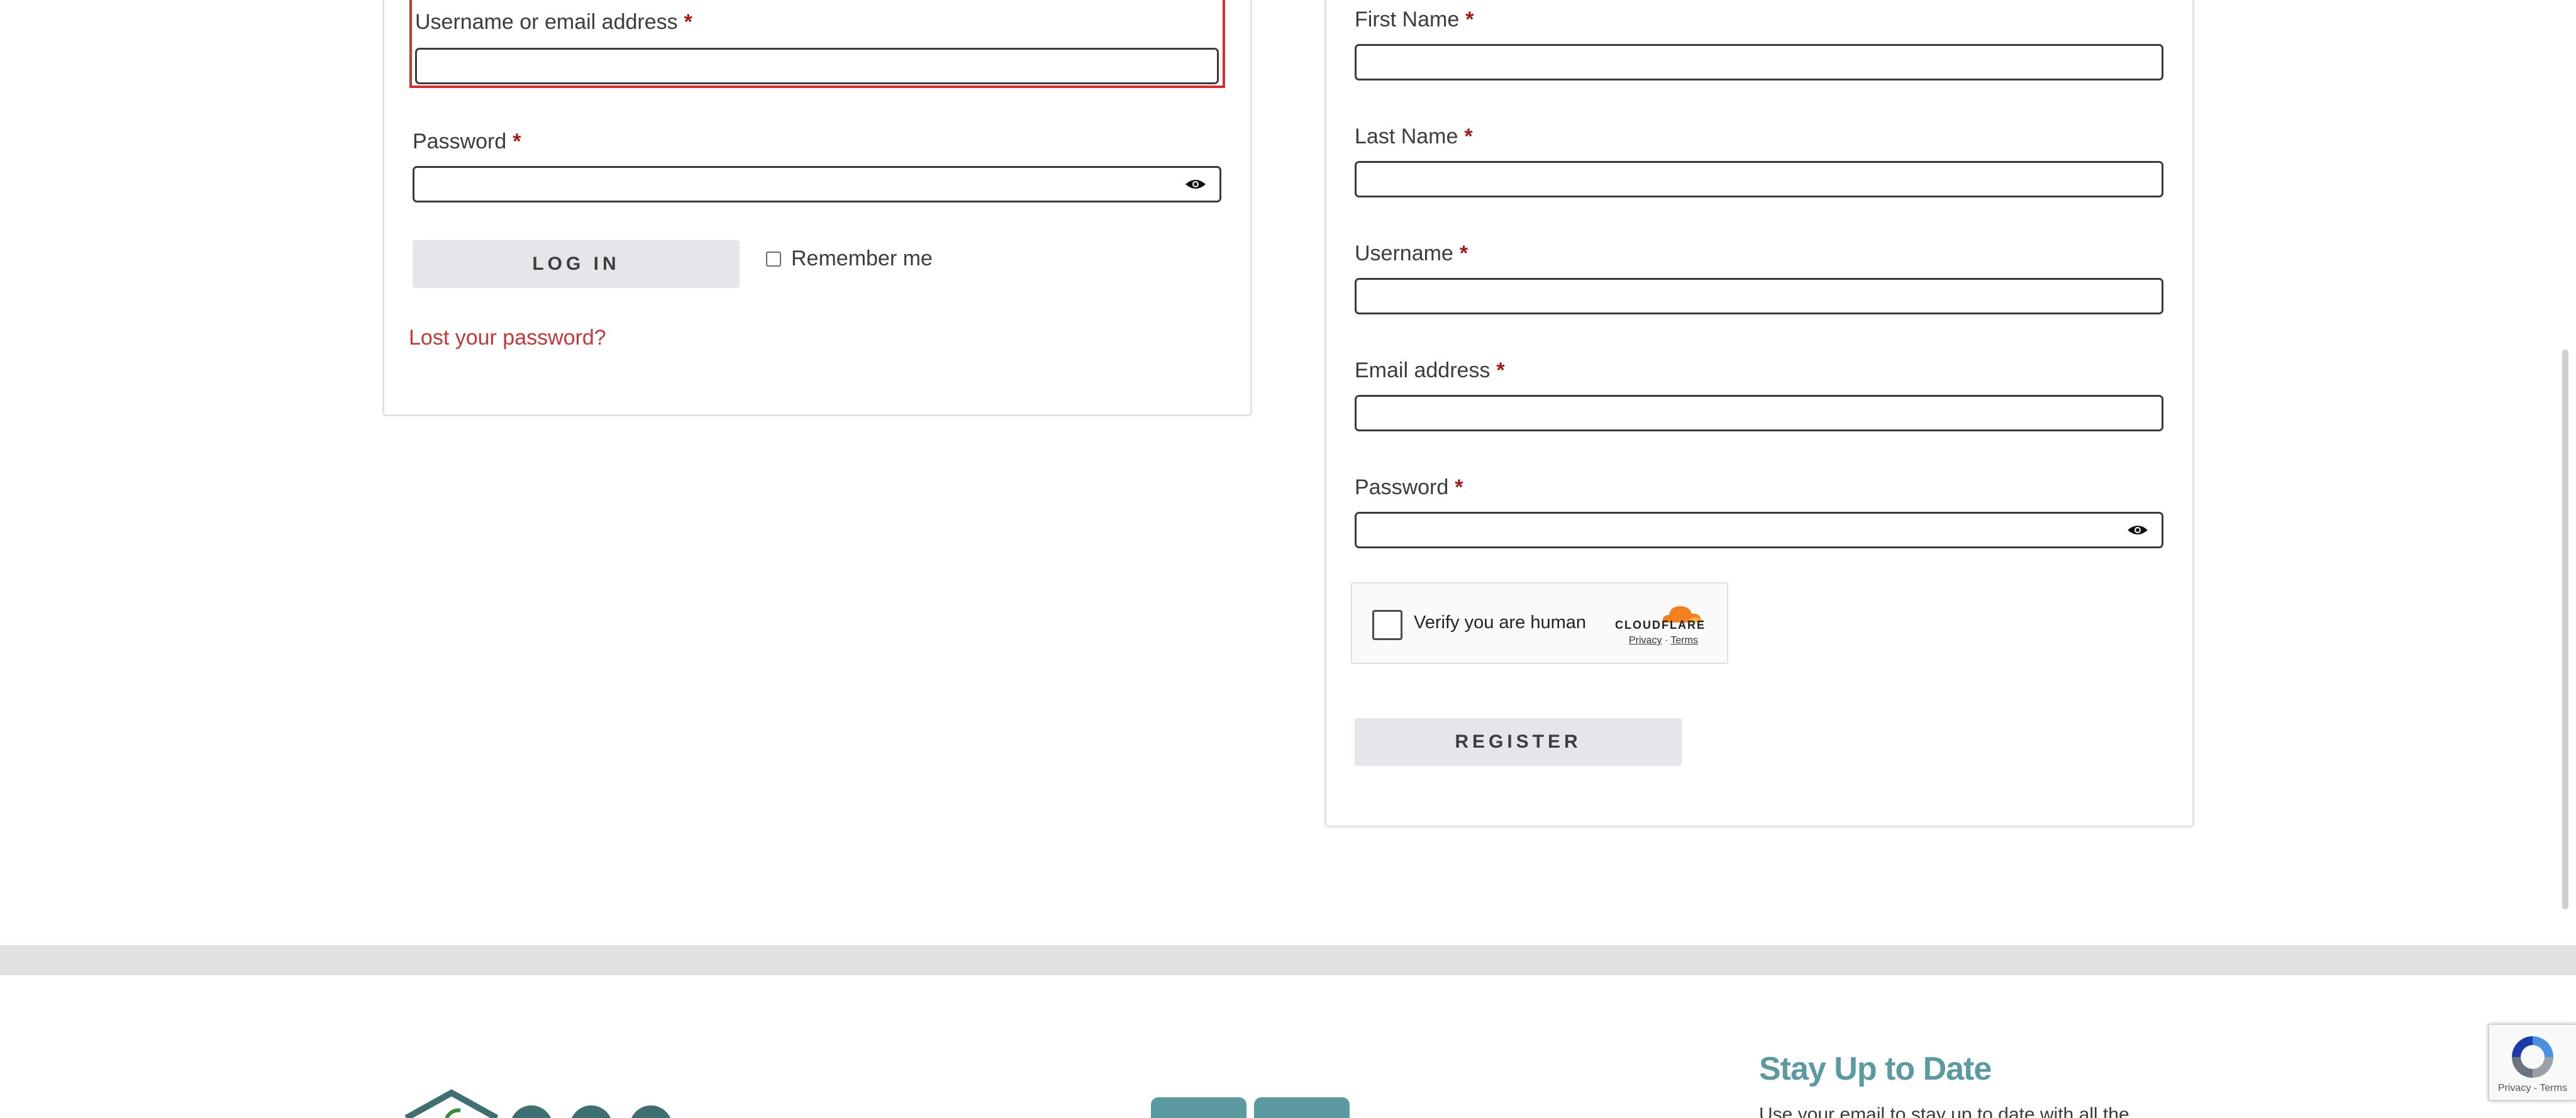  Describe the element at coordinates (1875, 1069) in the screenshot. I see `newsletter-title: Stay Up to Date` at that location.